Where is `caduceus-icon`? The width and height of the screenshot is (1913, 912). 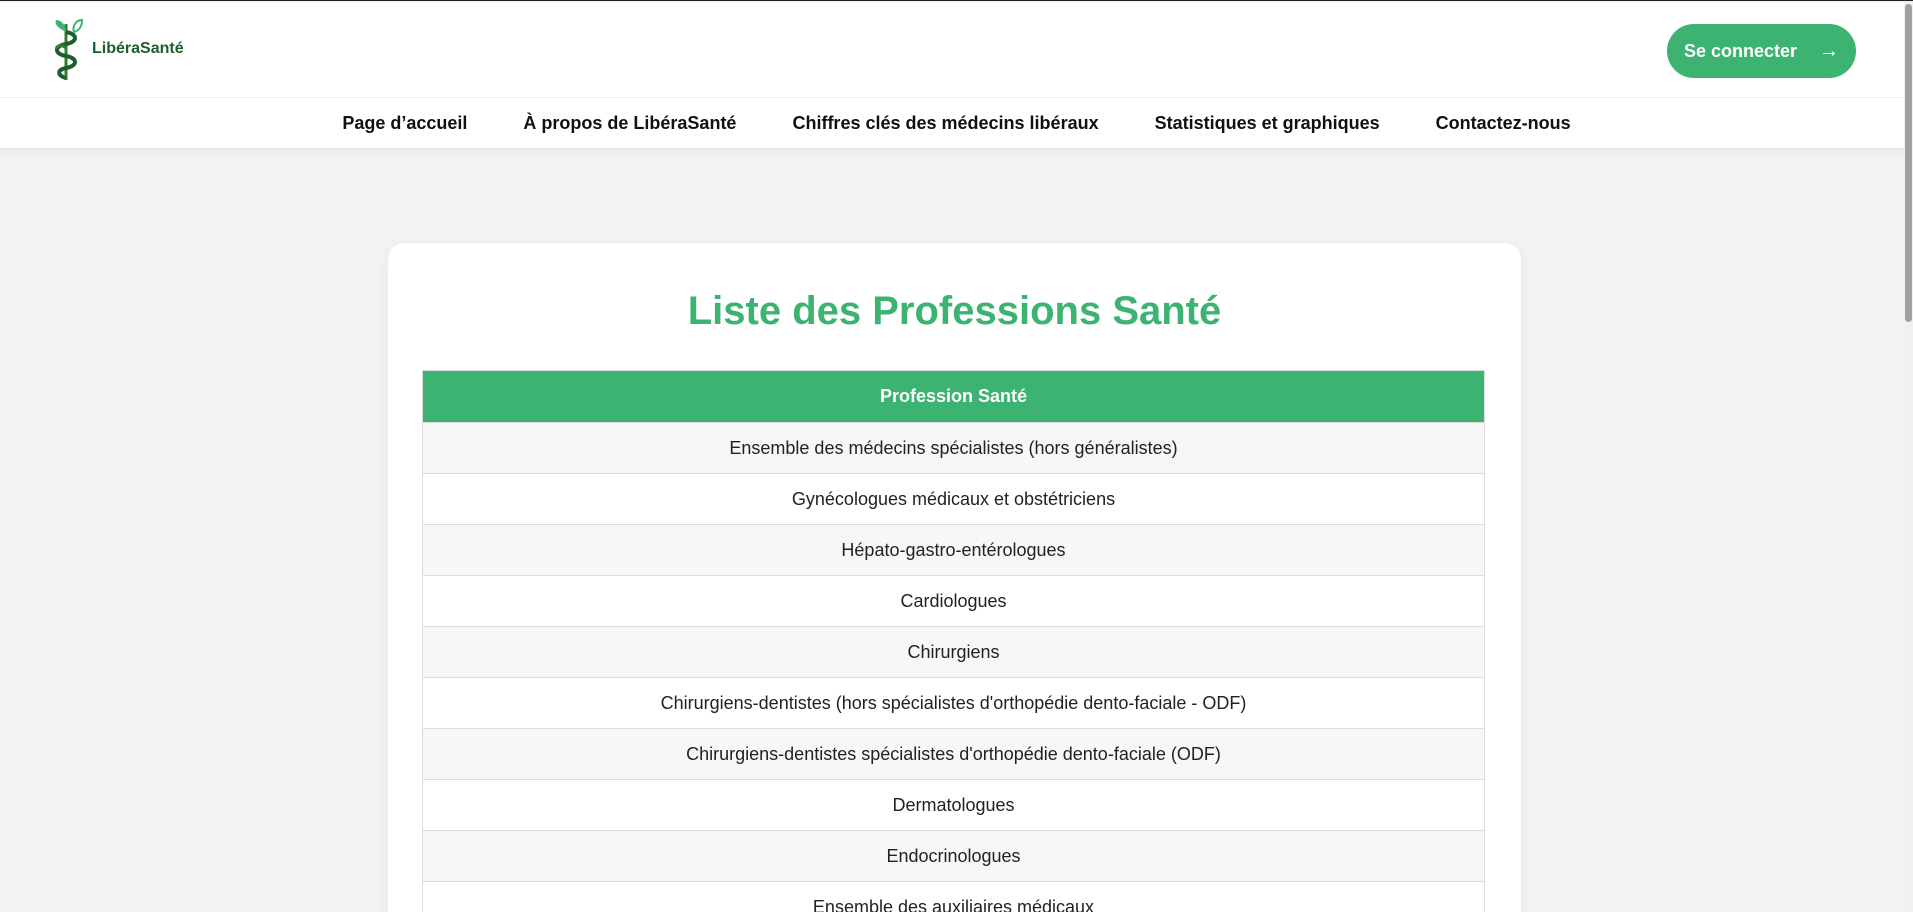 caduceus-icon is located at coordinates (69, 49).